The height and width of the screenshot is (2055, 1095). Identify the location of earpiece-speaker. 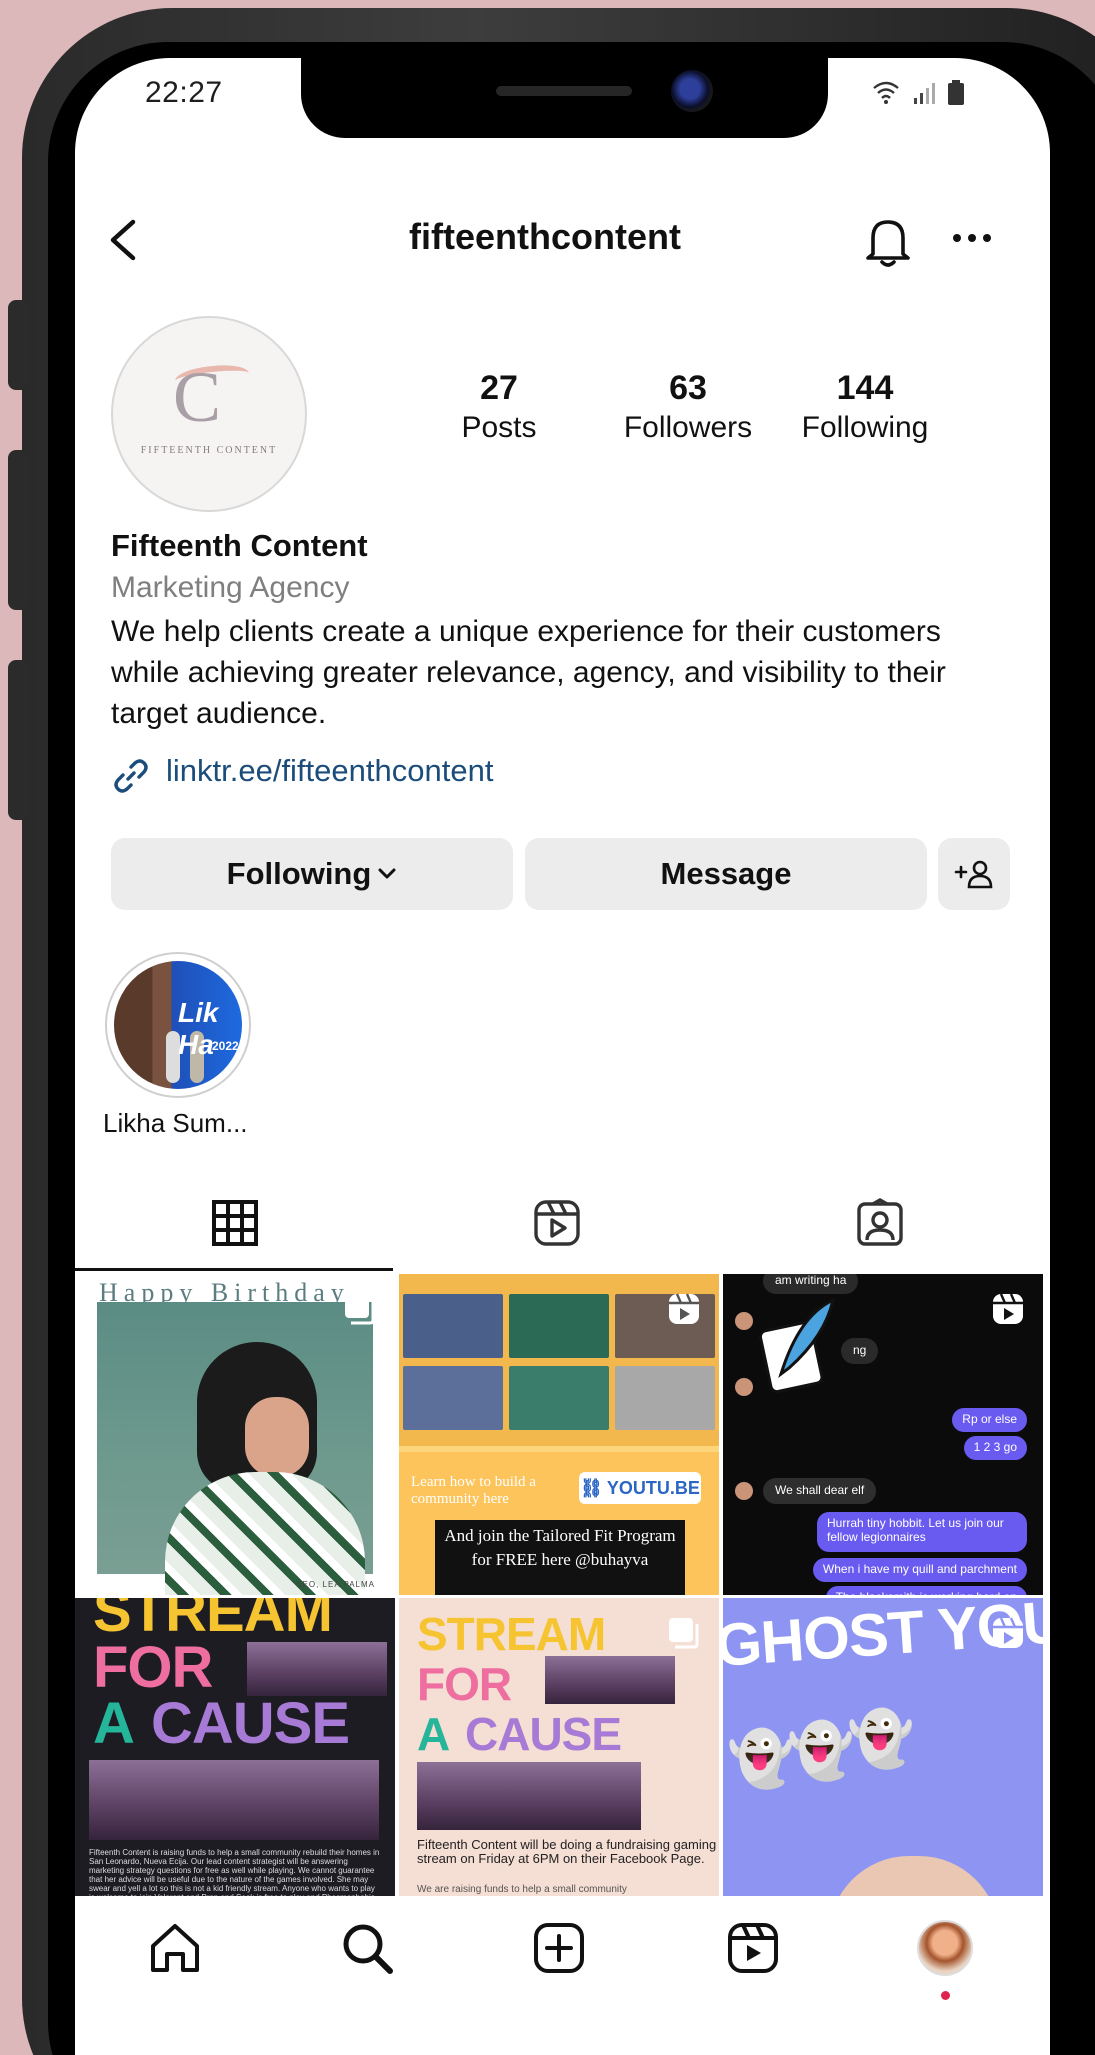
(564, 91).